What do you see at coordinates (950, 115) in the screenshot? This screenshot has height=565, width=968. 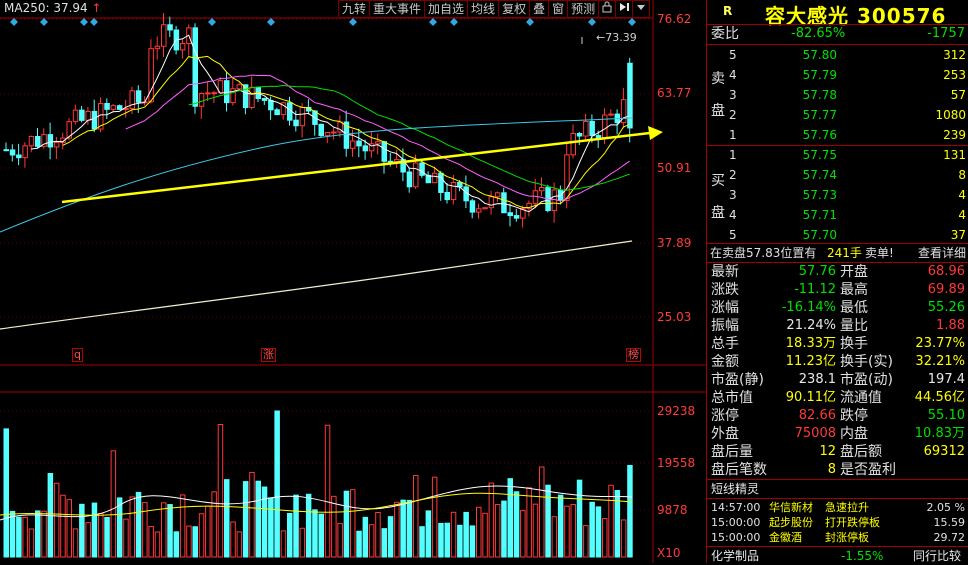 I see `ask-volume: 1080` at bounding box center [950, 115].